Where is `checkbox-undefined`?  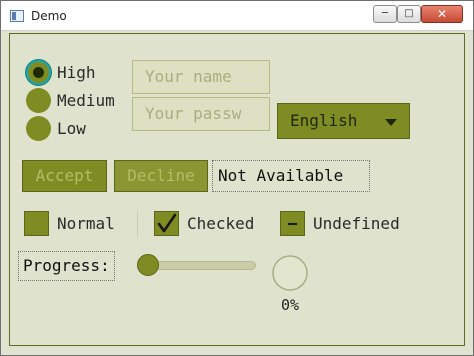
checkbox-undefined is located at coordinates (292, 223).